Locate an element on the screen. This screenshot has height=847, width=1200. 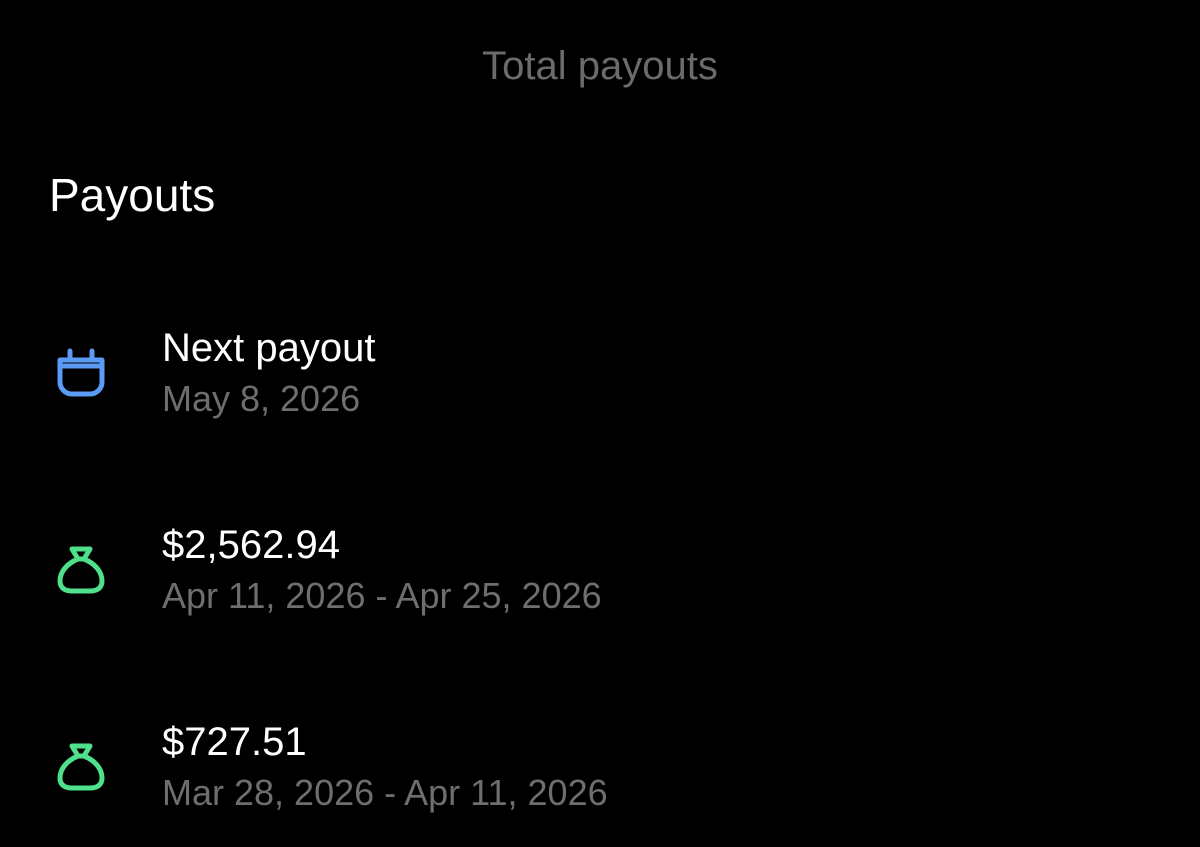
next-payout-row: Next payout May 8, 2026 is located at coordinates (600, 377).